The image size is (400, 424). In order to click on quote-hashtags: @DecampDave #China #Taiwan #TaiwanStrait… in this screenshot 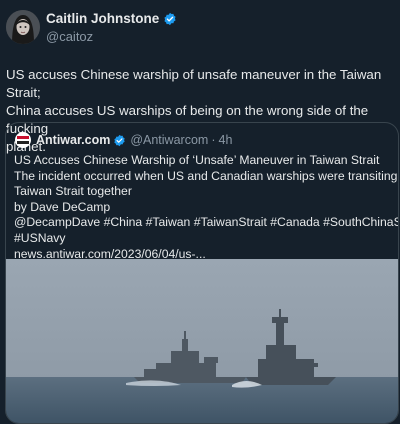, I will do `click(206, 223)`.